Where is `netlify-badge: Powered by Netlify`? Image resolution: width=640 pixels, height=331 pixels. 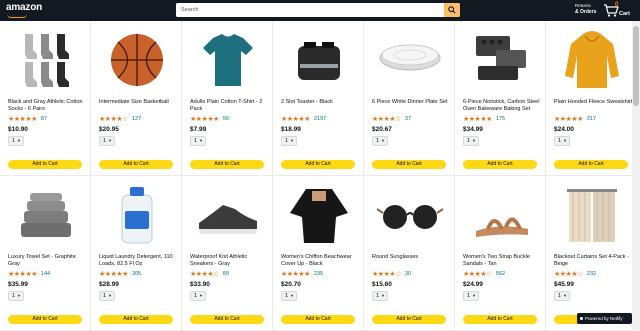
netlify-badge: Powered by Netlify is located at coordinates (604, 318).